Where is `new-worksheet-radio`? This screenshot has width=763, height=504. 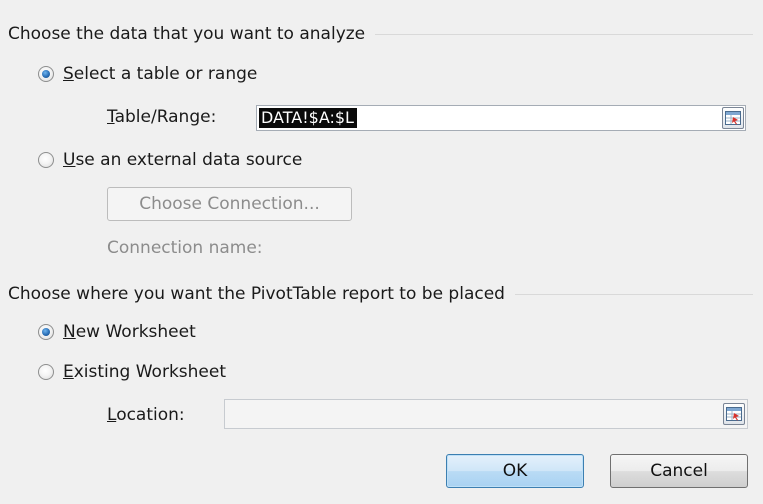 new-worksheet-radio is located at coordinates (46, 332).